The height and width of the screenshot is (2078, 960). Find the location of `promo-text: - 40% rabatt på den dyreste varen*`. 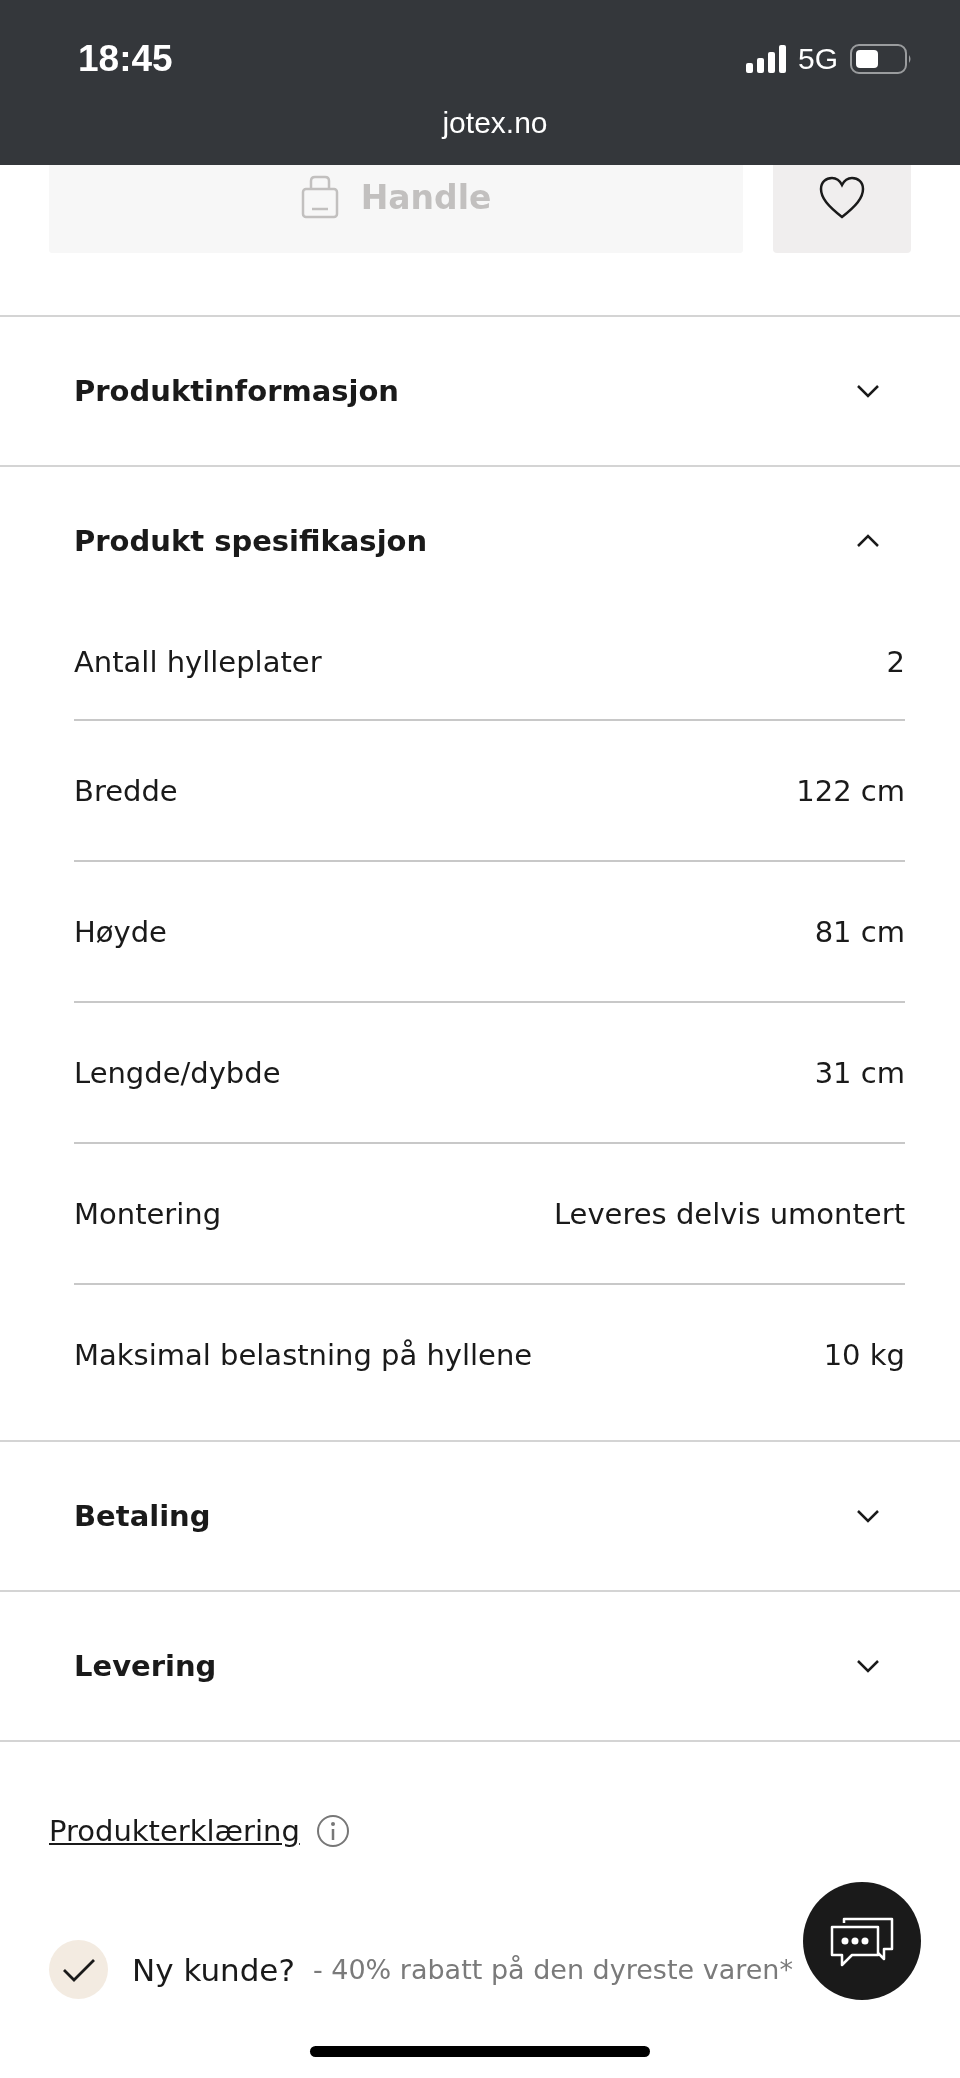

promo-text: - 40% rabatt på den dyreste varen* is located at coordinates (552, 1969).